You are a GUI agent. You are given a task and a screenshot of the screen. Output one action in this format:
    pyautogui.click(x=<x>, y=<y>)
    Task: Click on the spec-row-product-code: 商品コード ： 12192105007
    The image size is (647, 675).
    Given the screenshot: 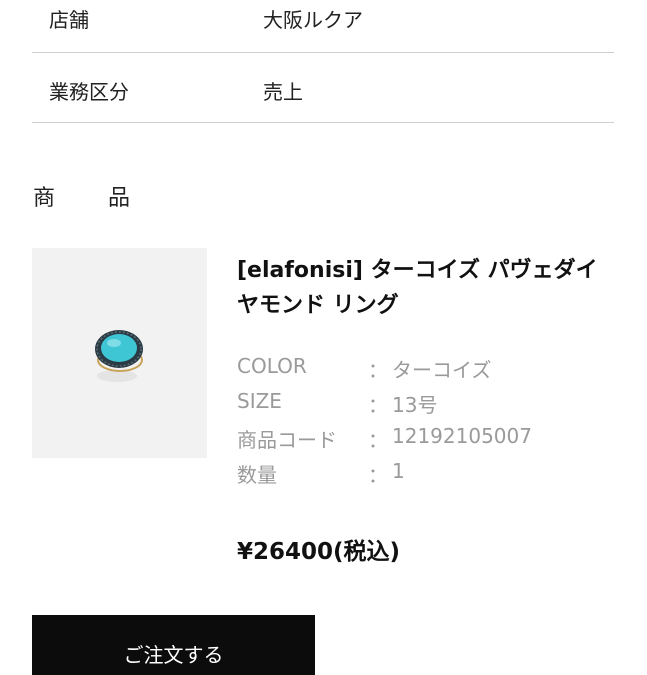 What is the action you would take?
    pyautogui.click(x=437, y=439)
    